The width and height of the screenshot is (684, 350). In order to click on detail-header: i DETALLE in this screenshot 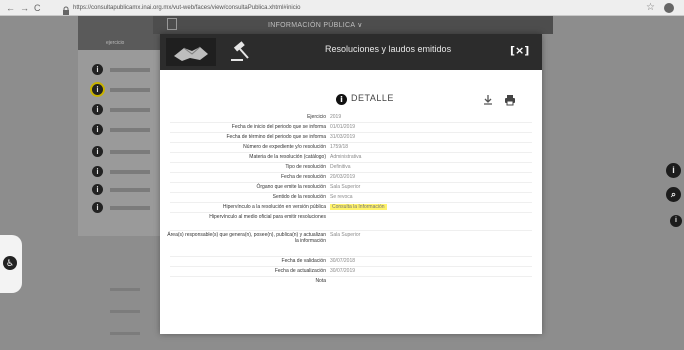, I will do `click(351, 100)`.